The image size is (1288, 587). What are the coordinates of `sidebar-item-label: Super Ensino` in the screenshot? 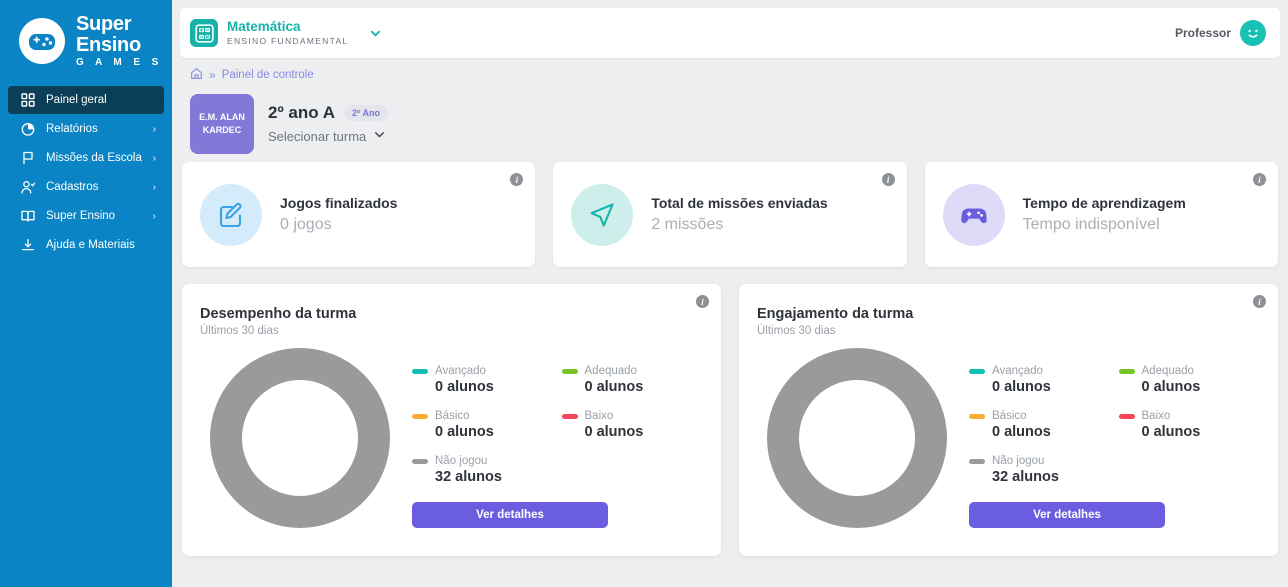 It's located at (81, 216).